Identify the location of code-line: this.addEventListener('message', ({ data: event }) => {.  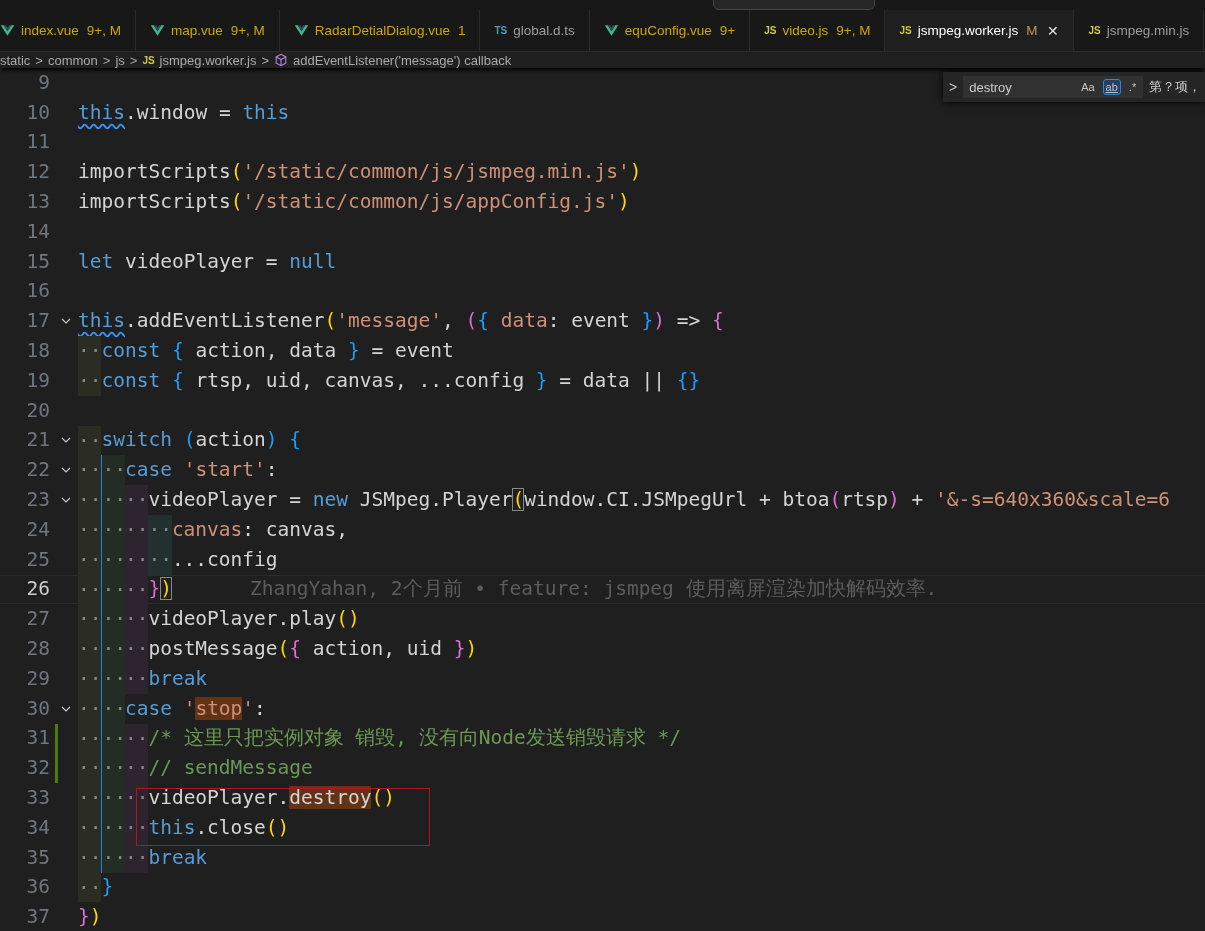
(401, 321).